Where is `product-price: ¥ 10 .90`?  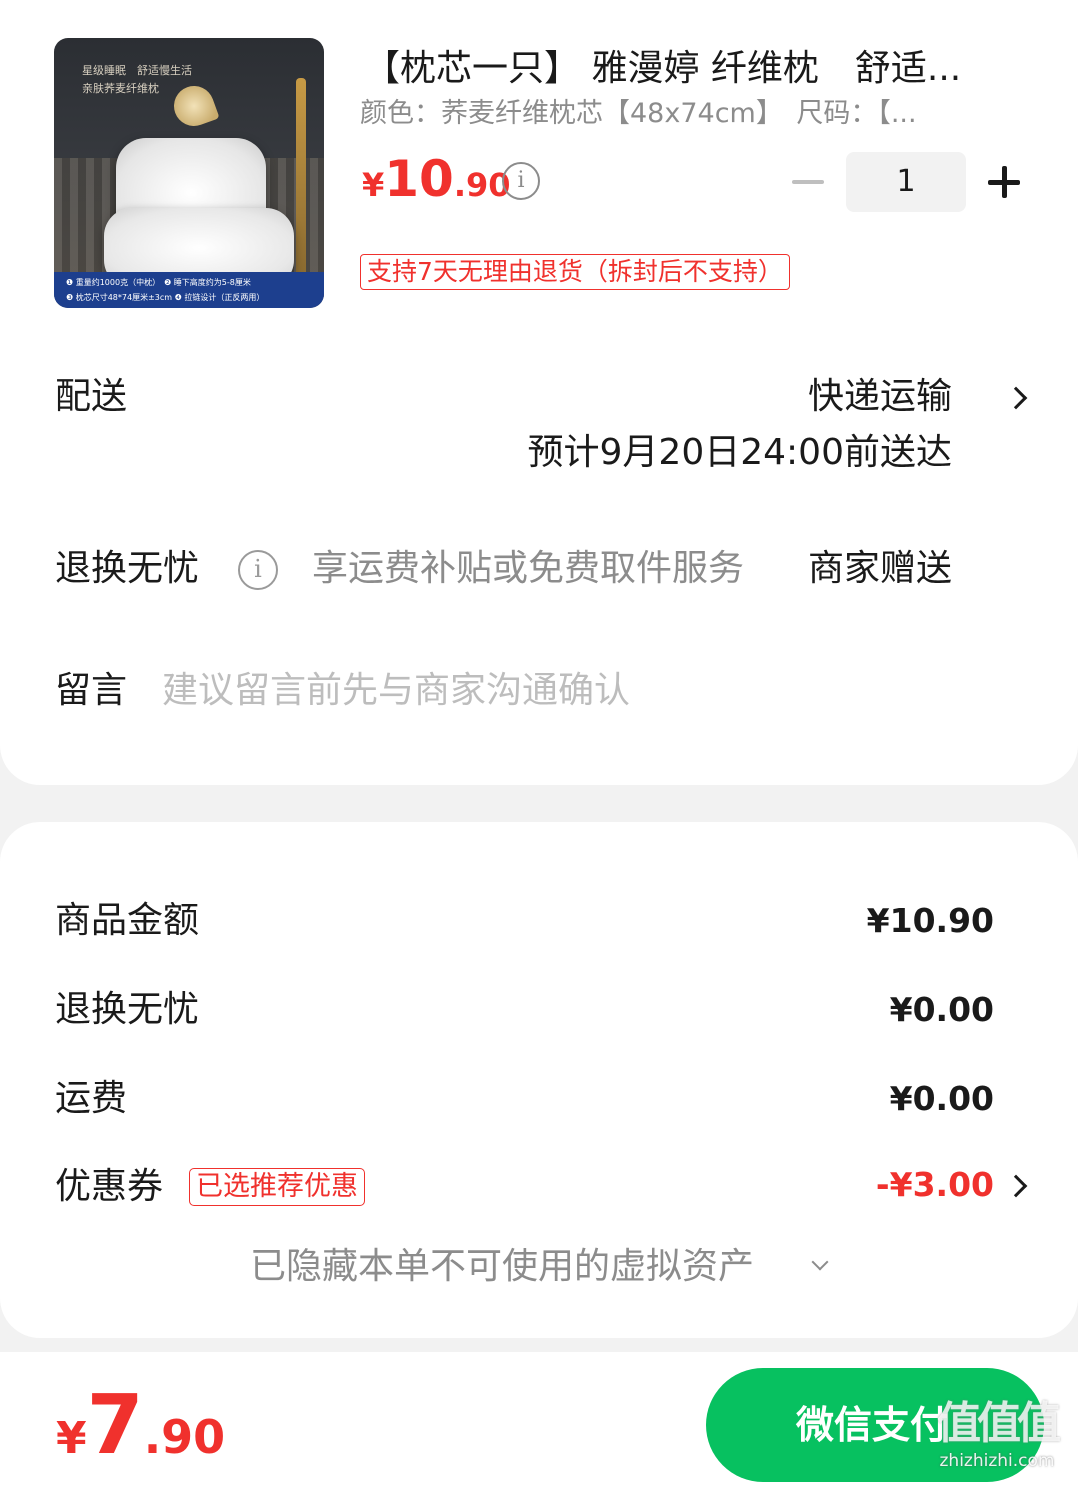 product-price: ¥ 10 .90 is located at coordinates (436, 182).